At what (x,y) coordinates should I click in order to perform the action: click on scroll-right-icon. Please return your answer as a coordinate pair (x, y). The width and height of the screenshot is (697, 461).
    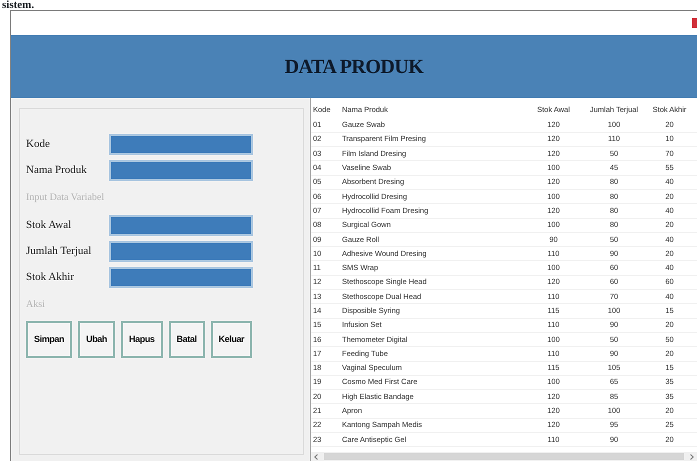
    Looking at the image, I should click on (692, 457).